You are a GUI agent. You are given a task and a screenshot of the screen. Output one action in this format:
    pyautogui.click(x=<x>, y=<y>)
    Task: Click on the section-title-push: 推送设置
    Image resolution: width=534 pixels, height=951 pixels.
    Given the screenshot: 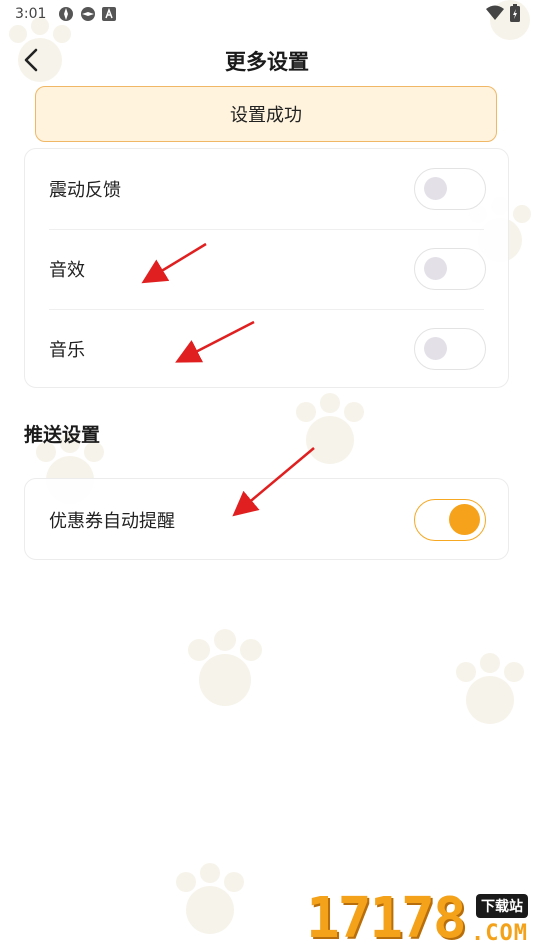 What is the action you would take?
    pyautogui.click(x=62, y=435)
    